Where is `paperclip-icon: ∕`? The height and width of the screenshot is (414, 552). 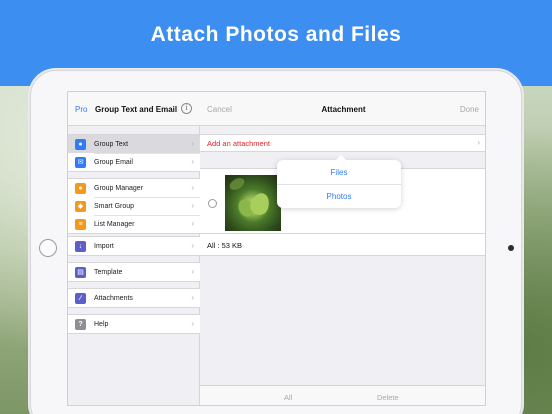
paperclip-icon: ∕ is located at coordinates (80, 298).